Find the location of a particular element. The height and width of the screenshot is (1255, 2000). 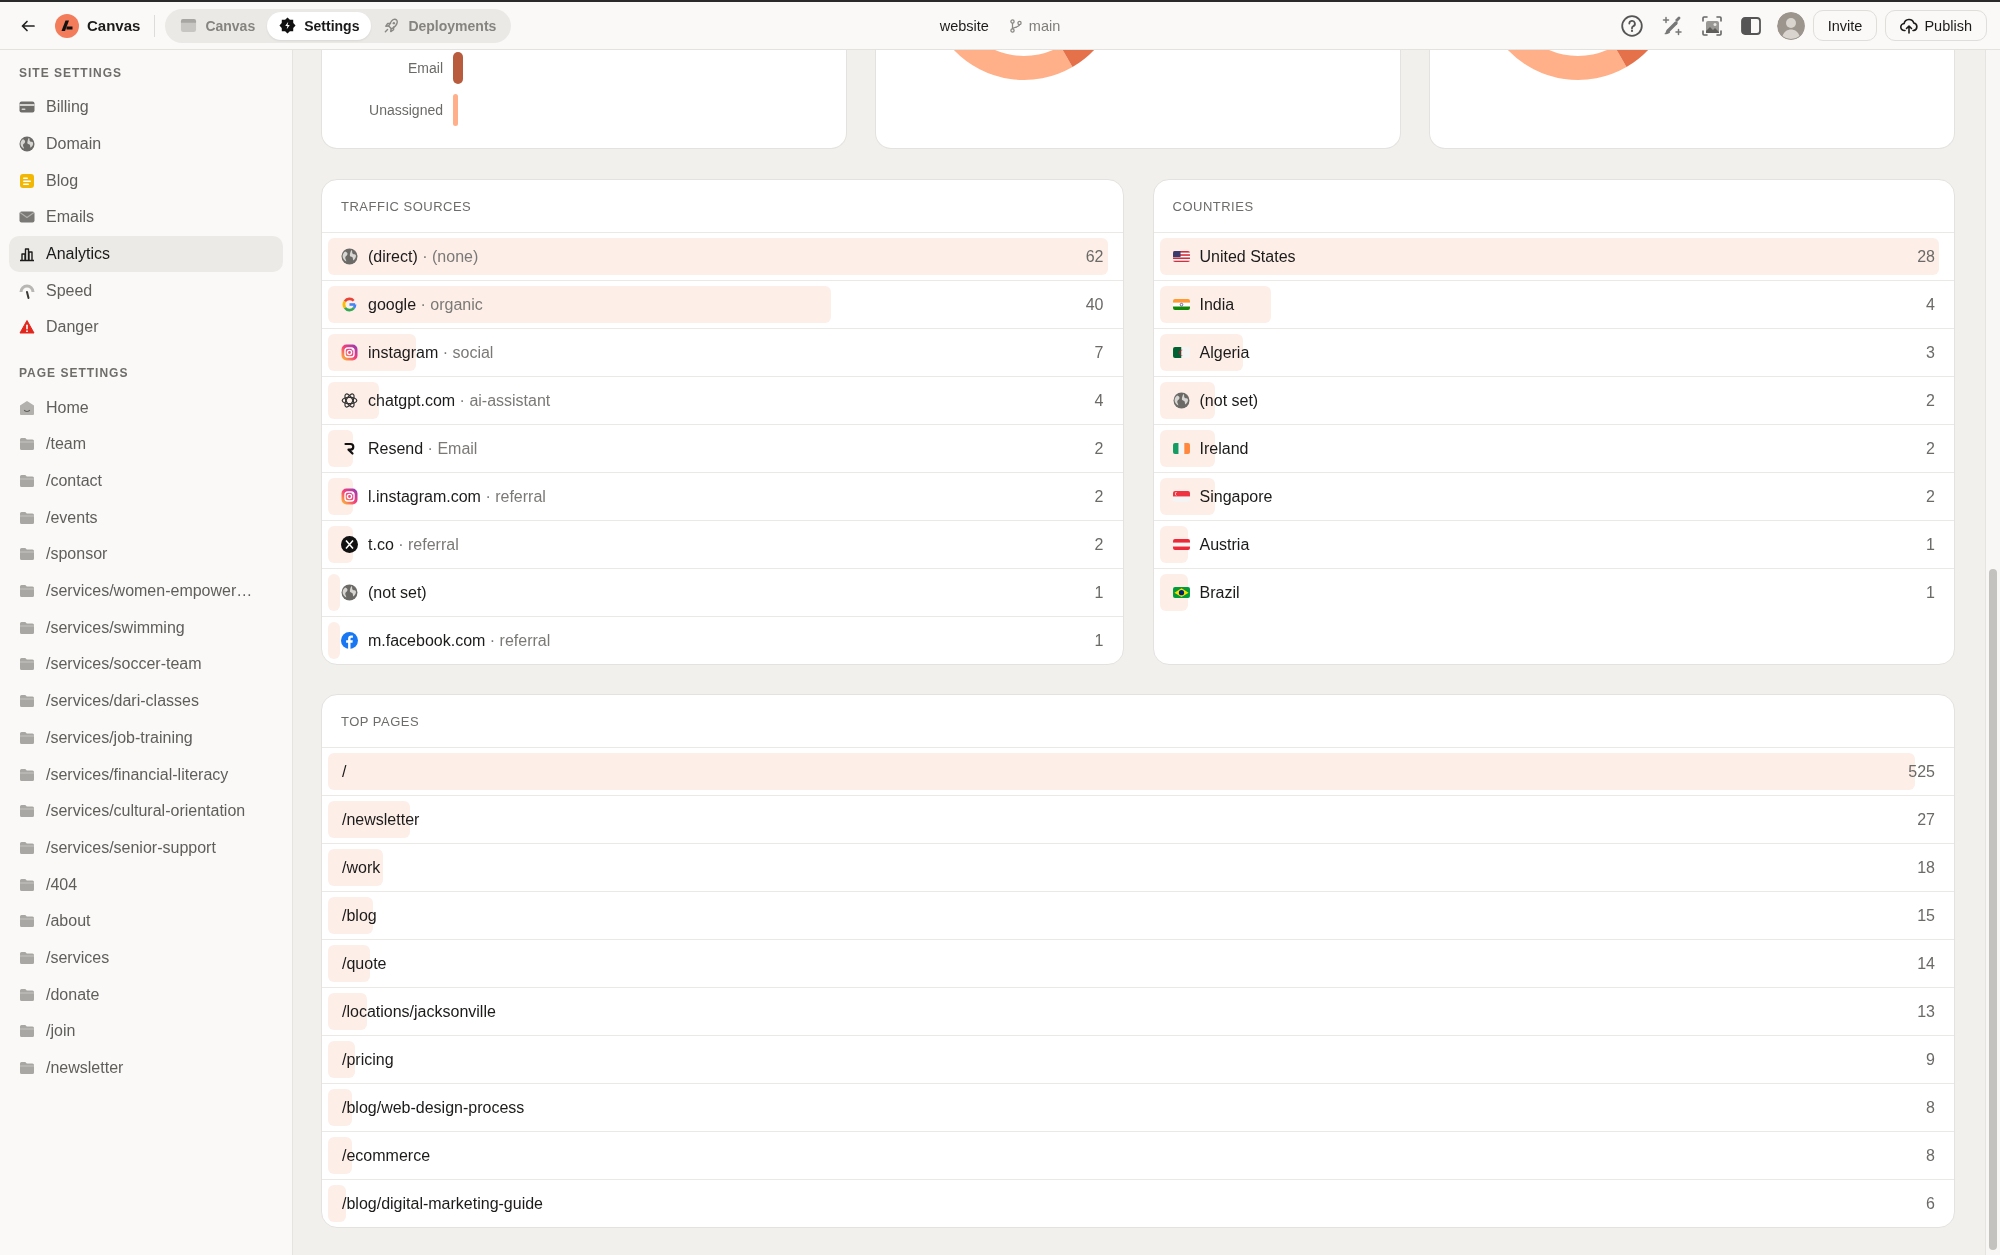

bar-chart-icon is located at coordinates (27, 254).